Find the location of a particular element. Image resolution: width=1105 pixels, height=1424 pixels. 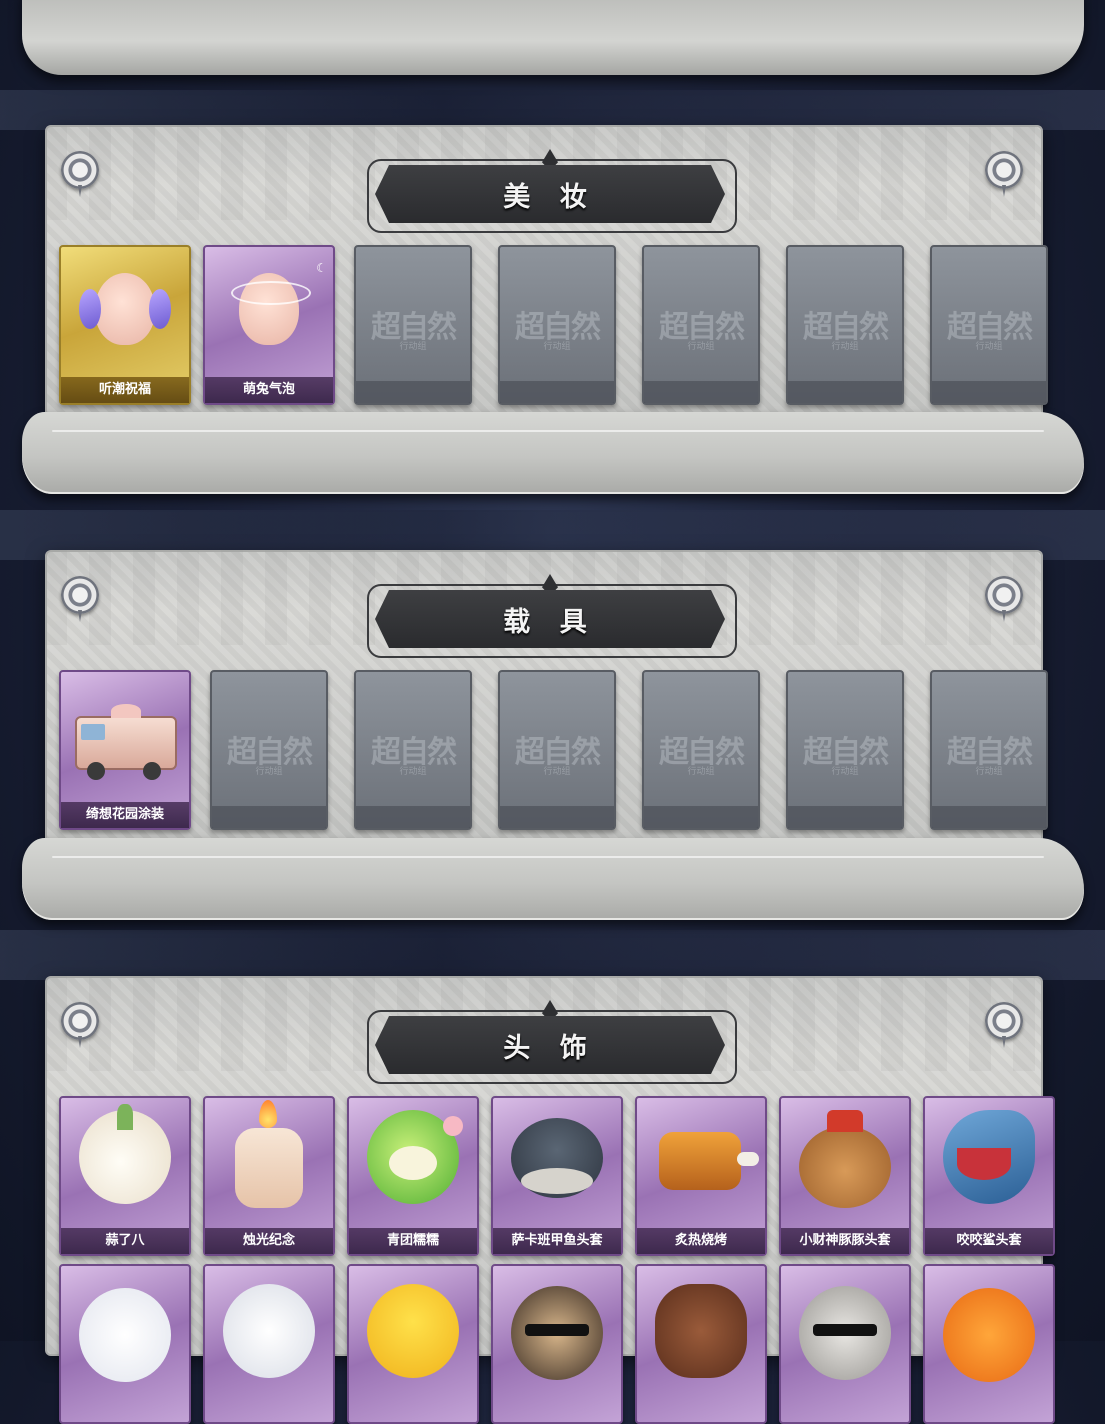

makeup-items-row: 听潮祝福 ☾ 萌兔气泡 超自然 行动组 超自然 行动组 超自然 行动组 超自然 is located at coordinates (557, 325).